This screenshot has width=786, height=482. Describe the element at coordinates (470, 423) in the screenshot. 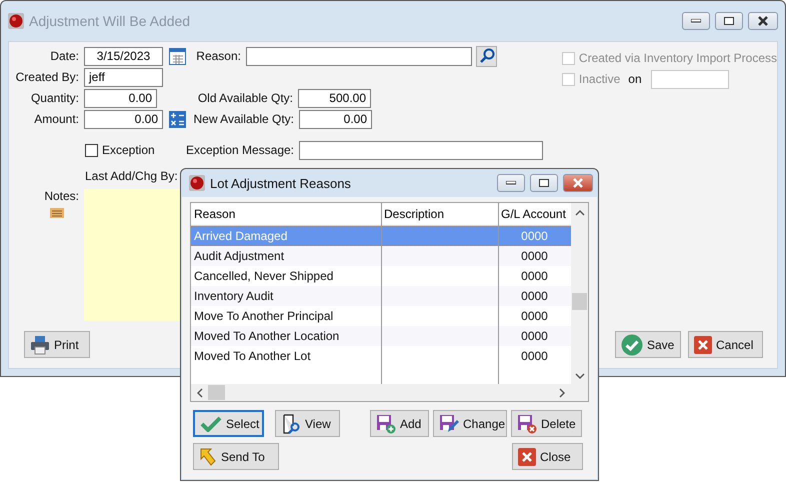

I see `change-button: Change` at that location.